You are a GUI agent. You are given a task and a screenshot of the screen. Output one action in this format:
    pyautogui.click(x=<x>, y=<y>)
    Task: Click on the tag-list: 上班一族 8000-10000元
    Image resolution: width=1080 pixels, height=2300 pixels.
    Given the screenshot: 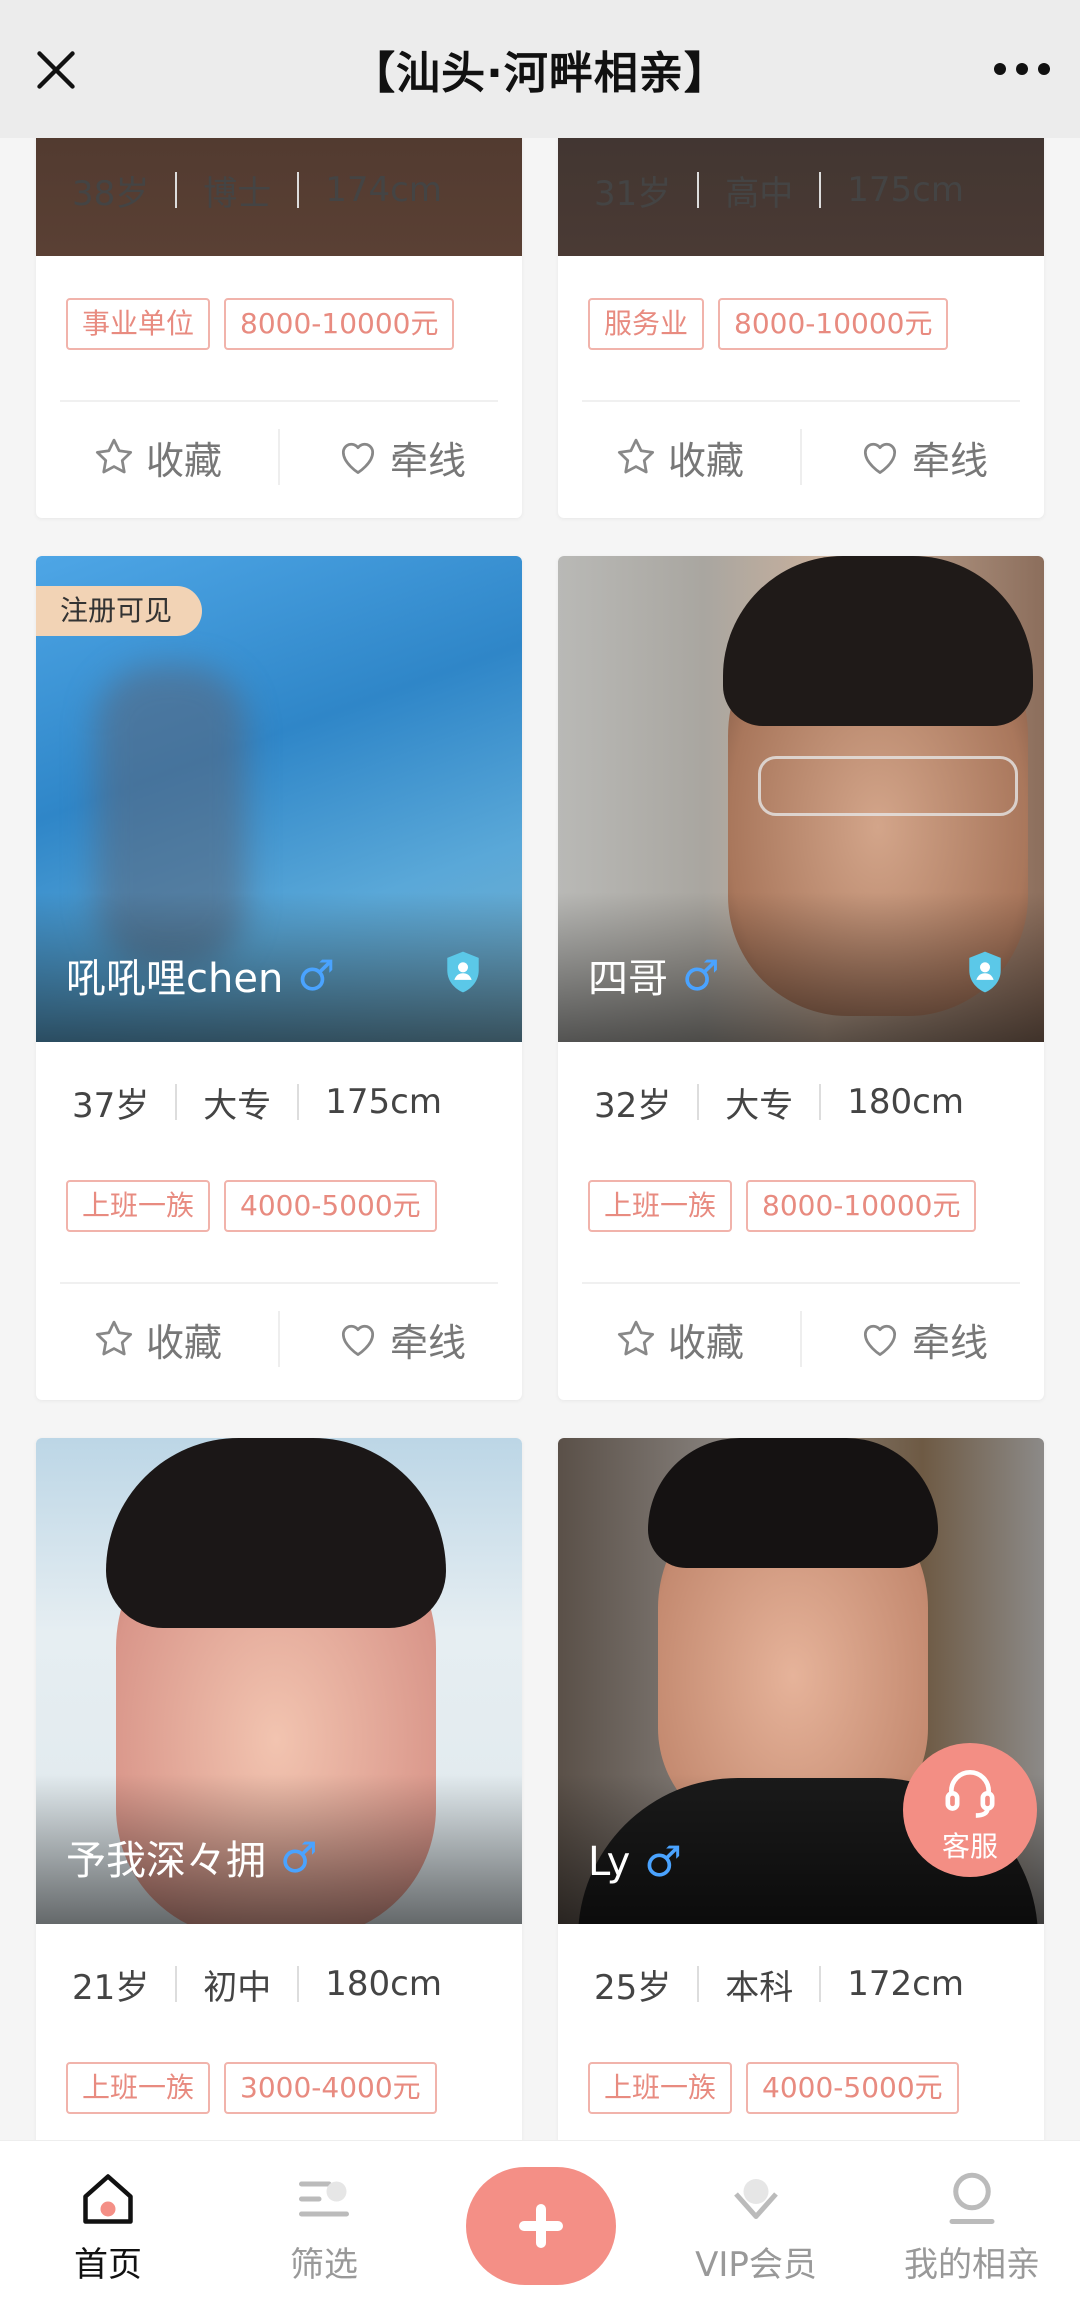 What is the action you would take?
    pyautogui.click(x=782, y=1206)
    